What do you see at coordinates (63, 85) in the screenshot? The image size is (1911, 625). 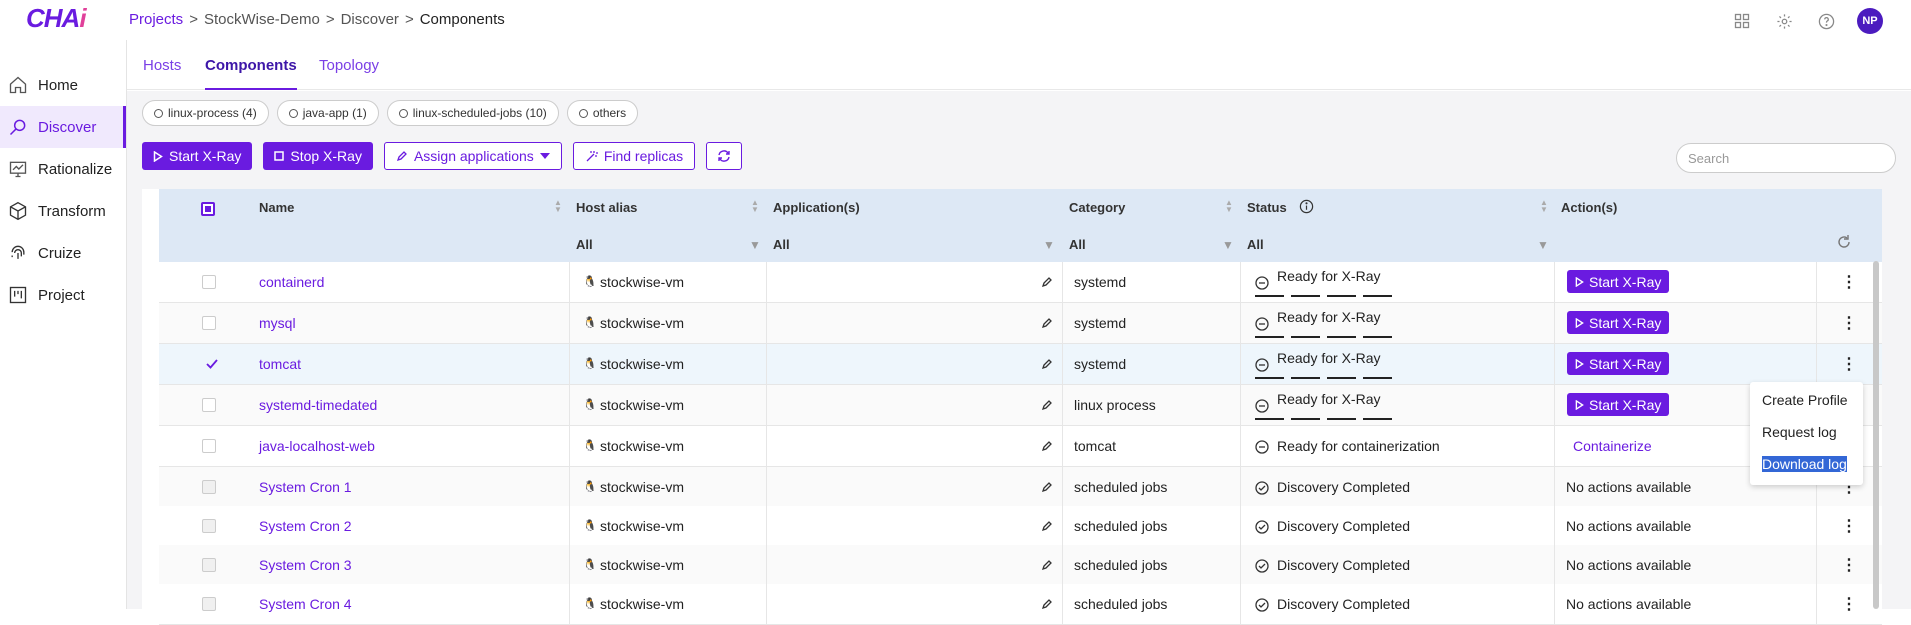 I see `sidebar-item-home: Home` at bounding box center [63, 85].